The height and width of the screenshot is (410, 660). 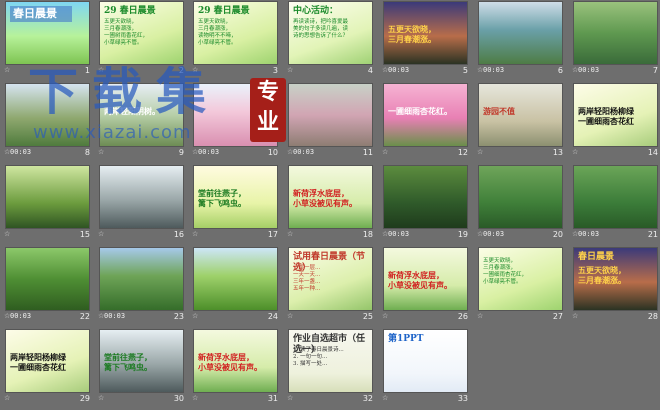 I want to click on slide-text-line: 堂前往燕子，, so click(x=128, y=357).